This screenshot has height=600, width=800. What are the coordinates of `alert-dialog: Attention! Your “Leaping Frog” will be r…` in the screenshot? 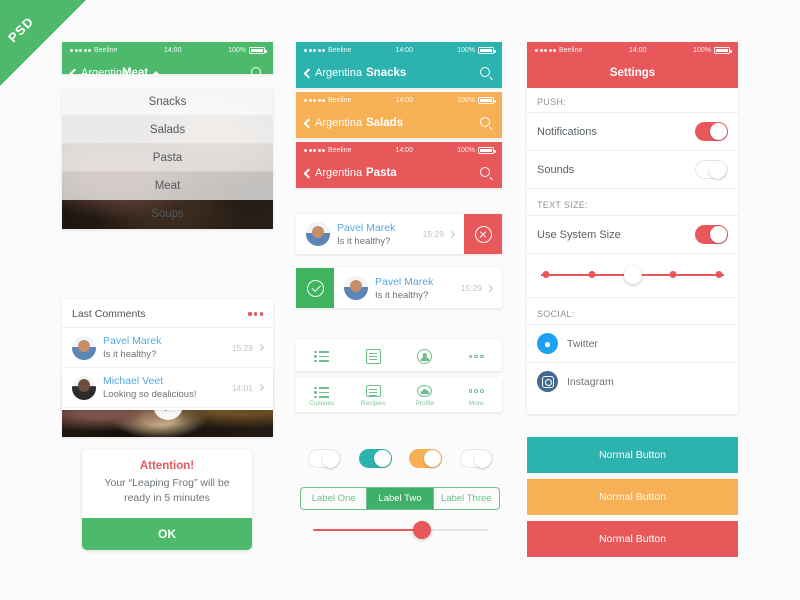 It's located at (167, 500).